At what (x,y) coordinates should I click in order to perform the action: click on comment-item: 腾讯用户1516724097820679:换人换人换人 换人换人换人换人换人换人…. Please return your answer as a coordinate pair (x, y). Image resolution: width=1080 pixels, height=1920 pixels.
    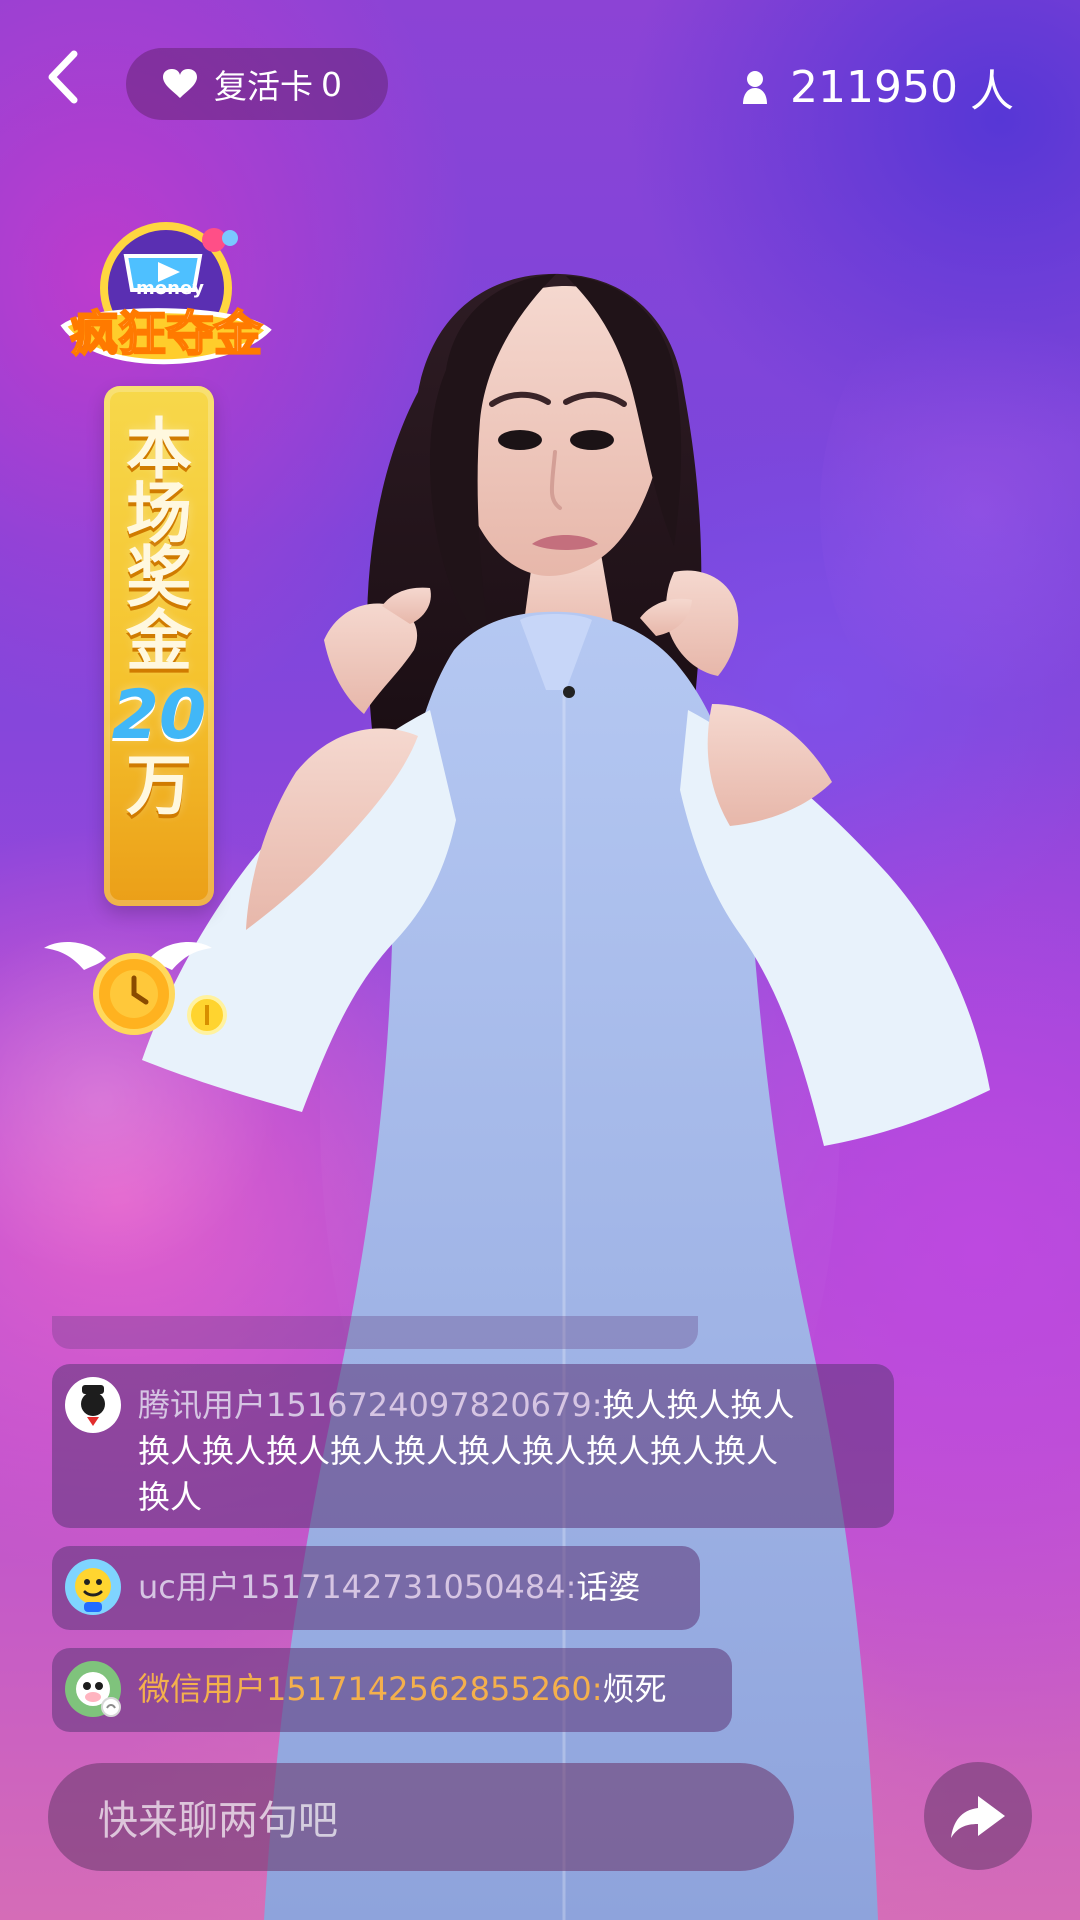
    Looking at the image, I should click on (473, 1446).